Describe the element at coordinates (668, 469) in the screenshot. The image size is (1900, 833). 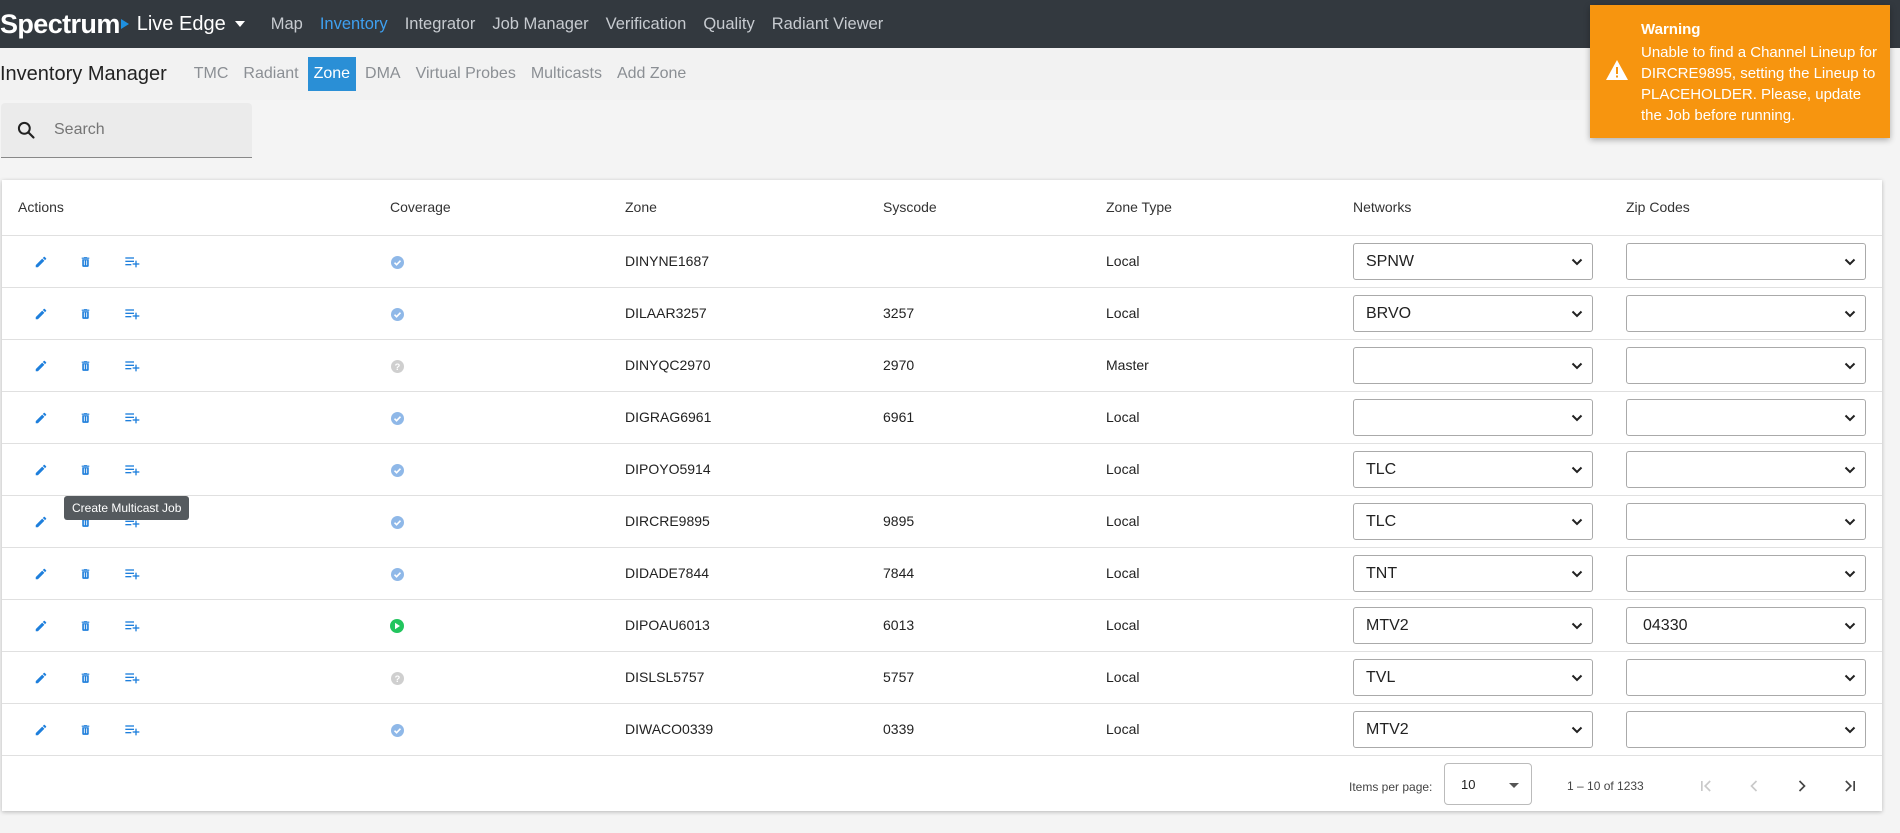
I see `zone-cell: DIPOYO5914` at that location.